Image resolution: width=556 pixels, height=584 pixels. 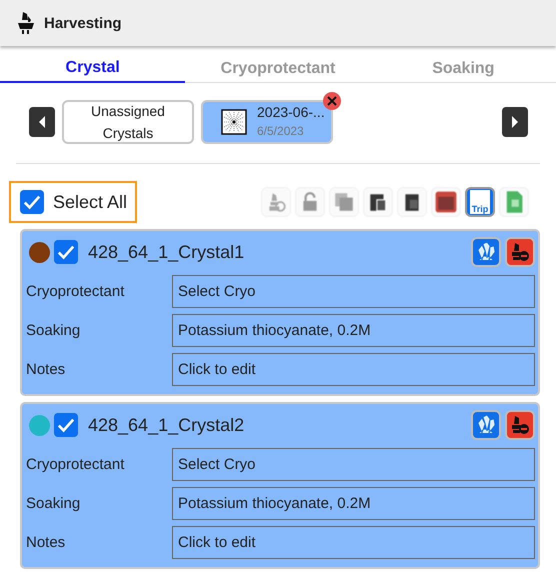 I want to click on plate-date: 6/5/2023, so click(x=281, y=131).